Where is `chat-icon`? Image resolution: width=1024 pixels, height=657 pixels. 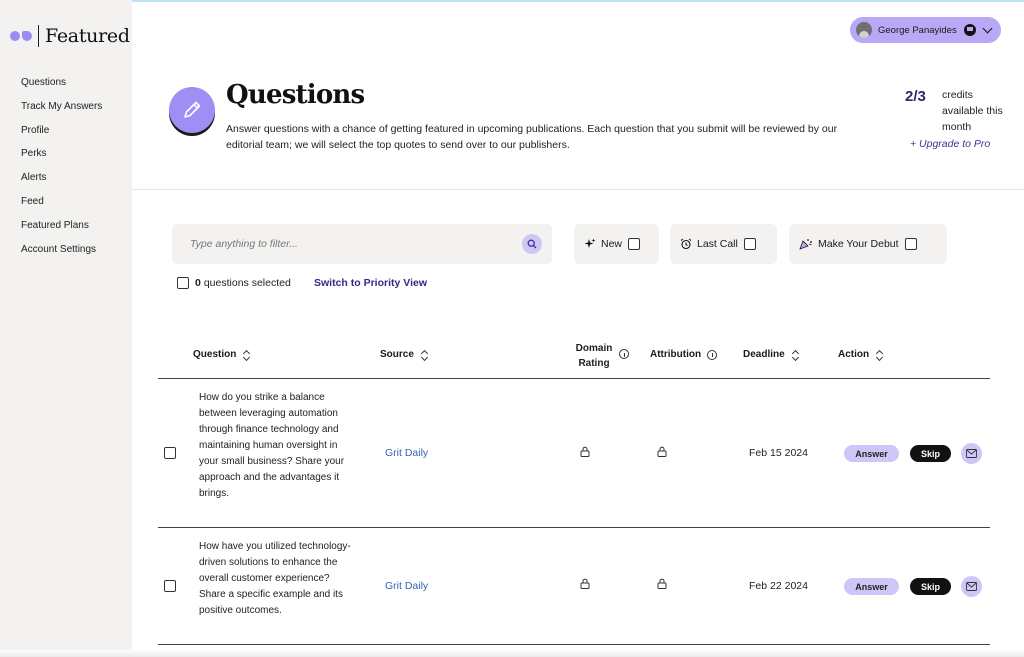
chat-icon is located at coordinates (970, 30).